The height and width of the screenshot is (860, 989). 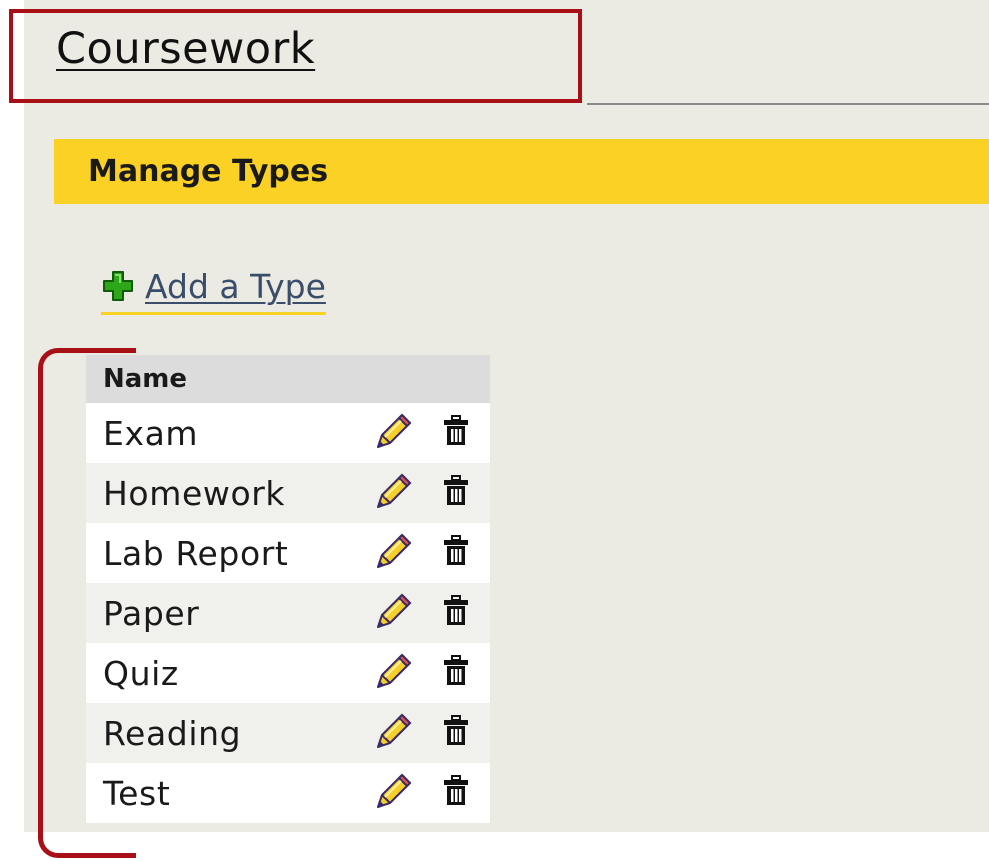 I want to click on type-name: Quiz, so click(x=225, y=673).